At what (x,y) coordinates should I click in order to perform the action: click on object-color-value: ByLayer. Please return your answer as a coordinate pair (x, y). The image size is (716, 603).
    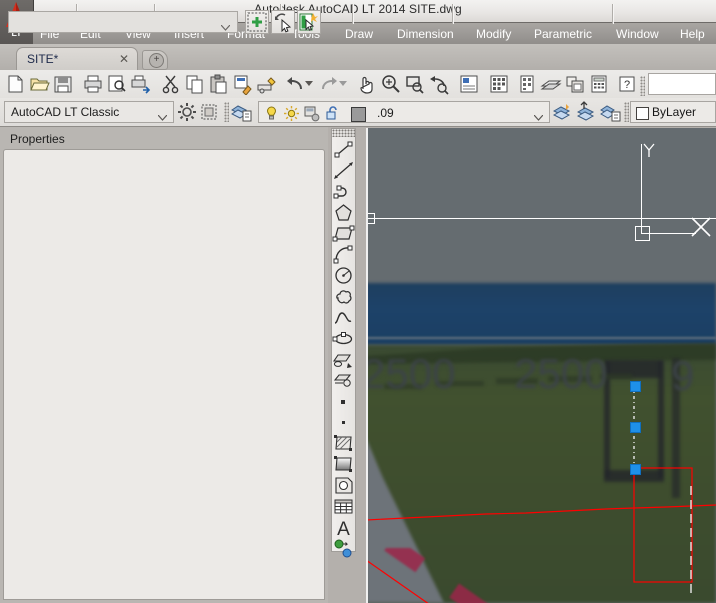
    Looking at the image, I should click on (674, 112).